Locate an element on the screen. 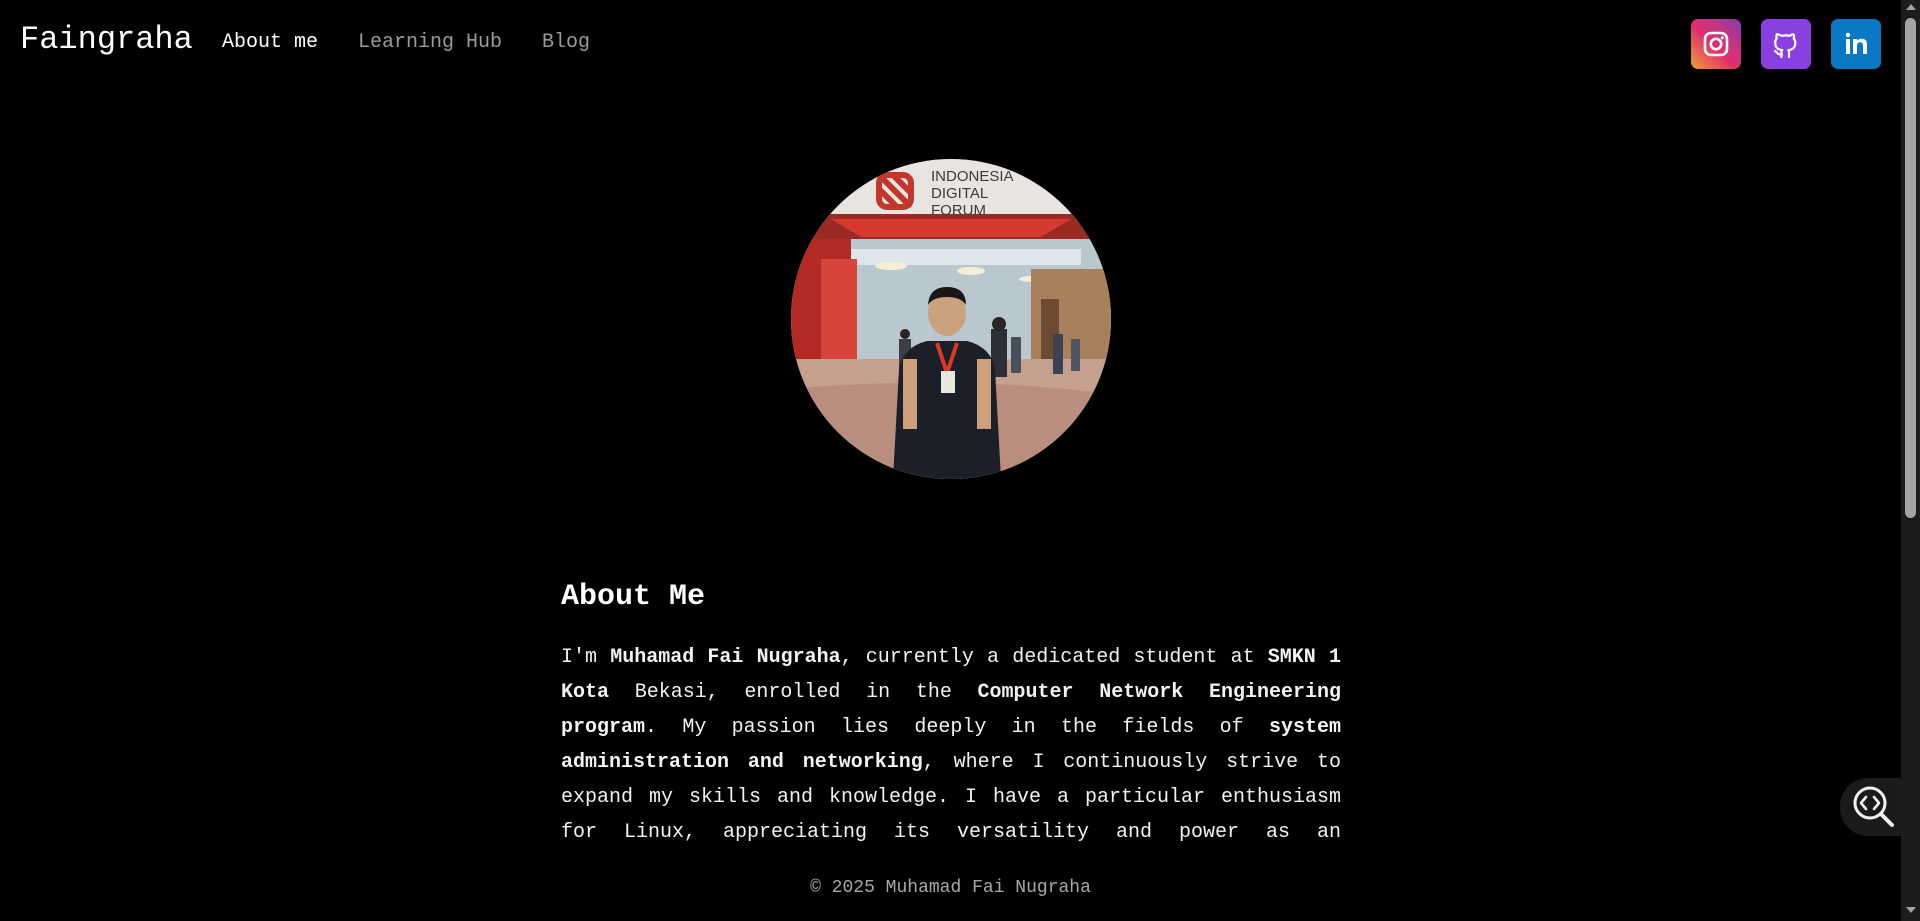 Image resolution: width=1920 pixels, height=921 pixels. nav-learning-hub: Learning Hub is located at coordinates (430, 43).